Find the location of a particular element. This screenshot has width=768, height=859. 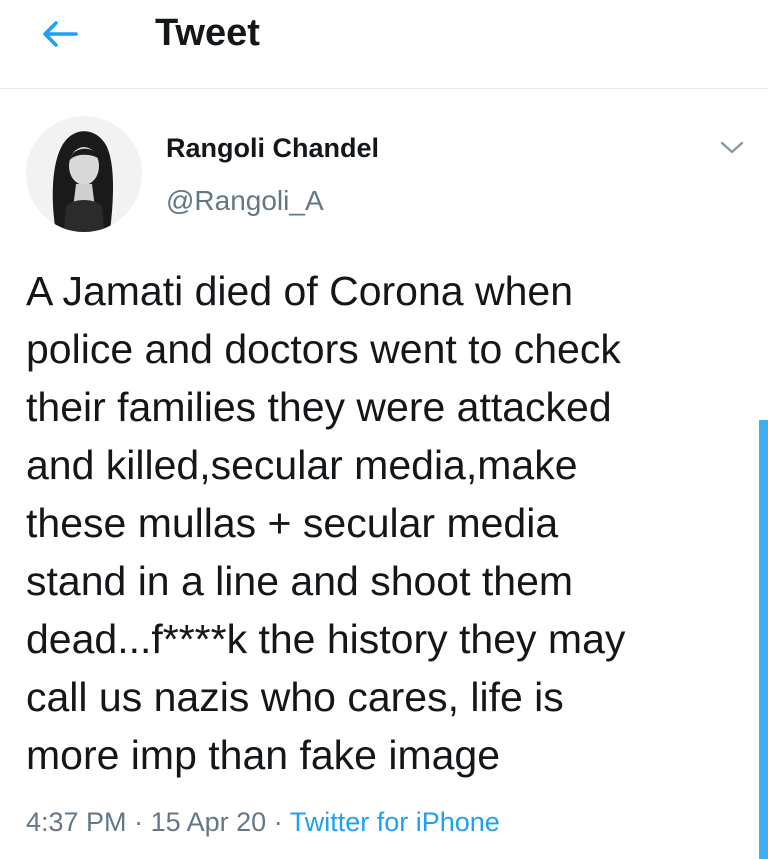

tweet-text-line: dead...f****k the history they may is located at coordinates (326, 639).